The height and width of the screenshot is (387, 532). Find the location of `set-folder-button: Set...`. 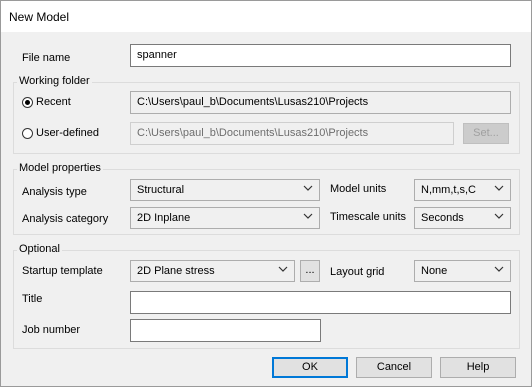

set-folder-button: Set... is located at coordinates (486, 133).